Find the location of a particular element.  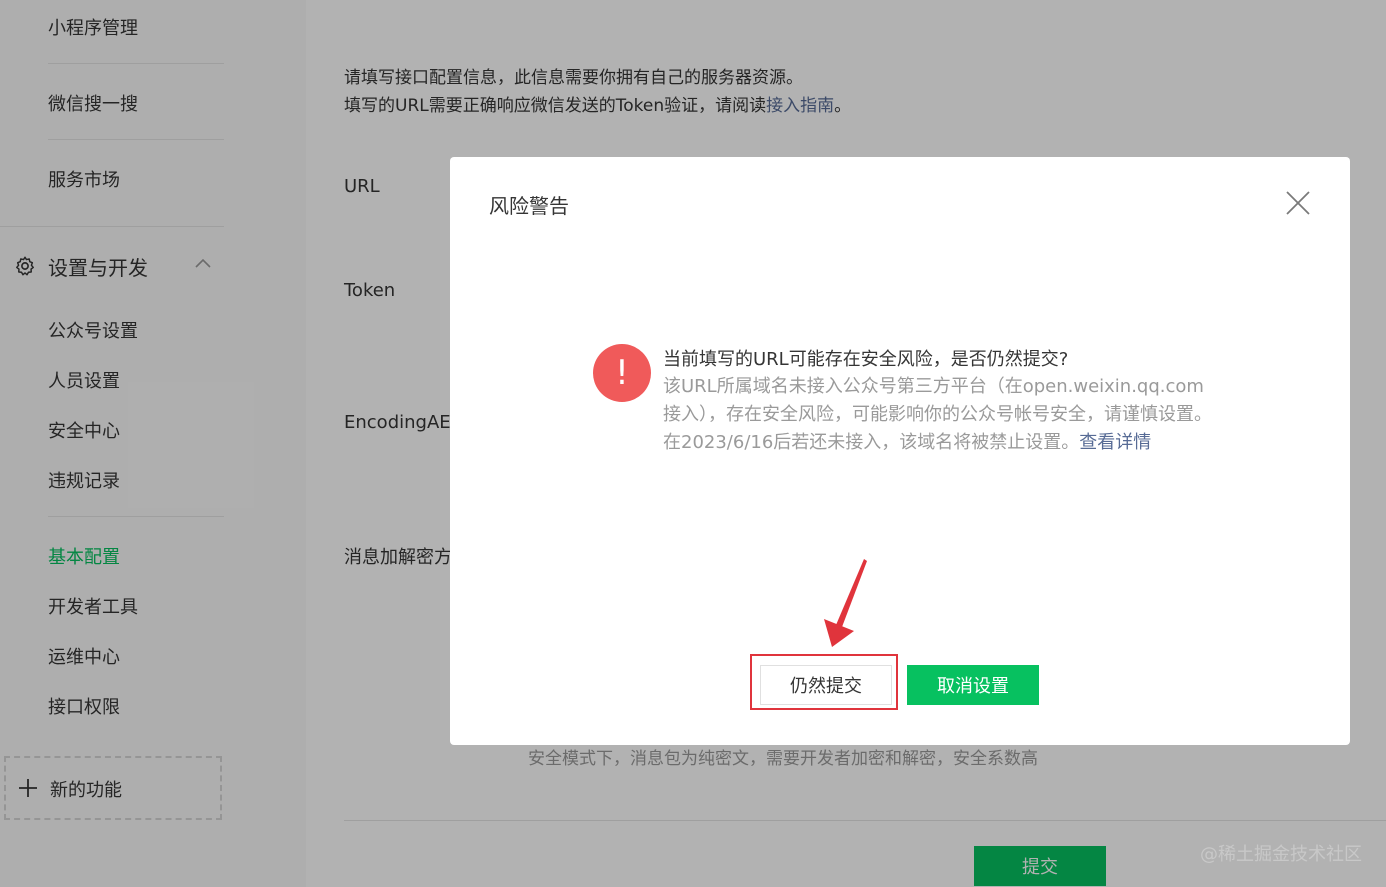

submit-anyway-button: 仍然提交 is located at coordinates (826, 685).